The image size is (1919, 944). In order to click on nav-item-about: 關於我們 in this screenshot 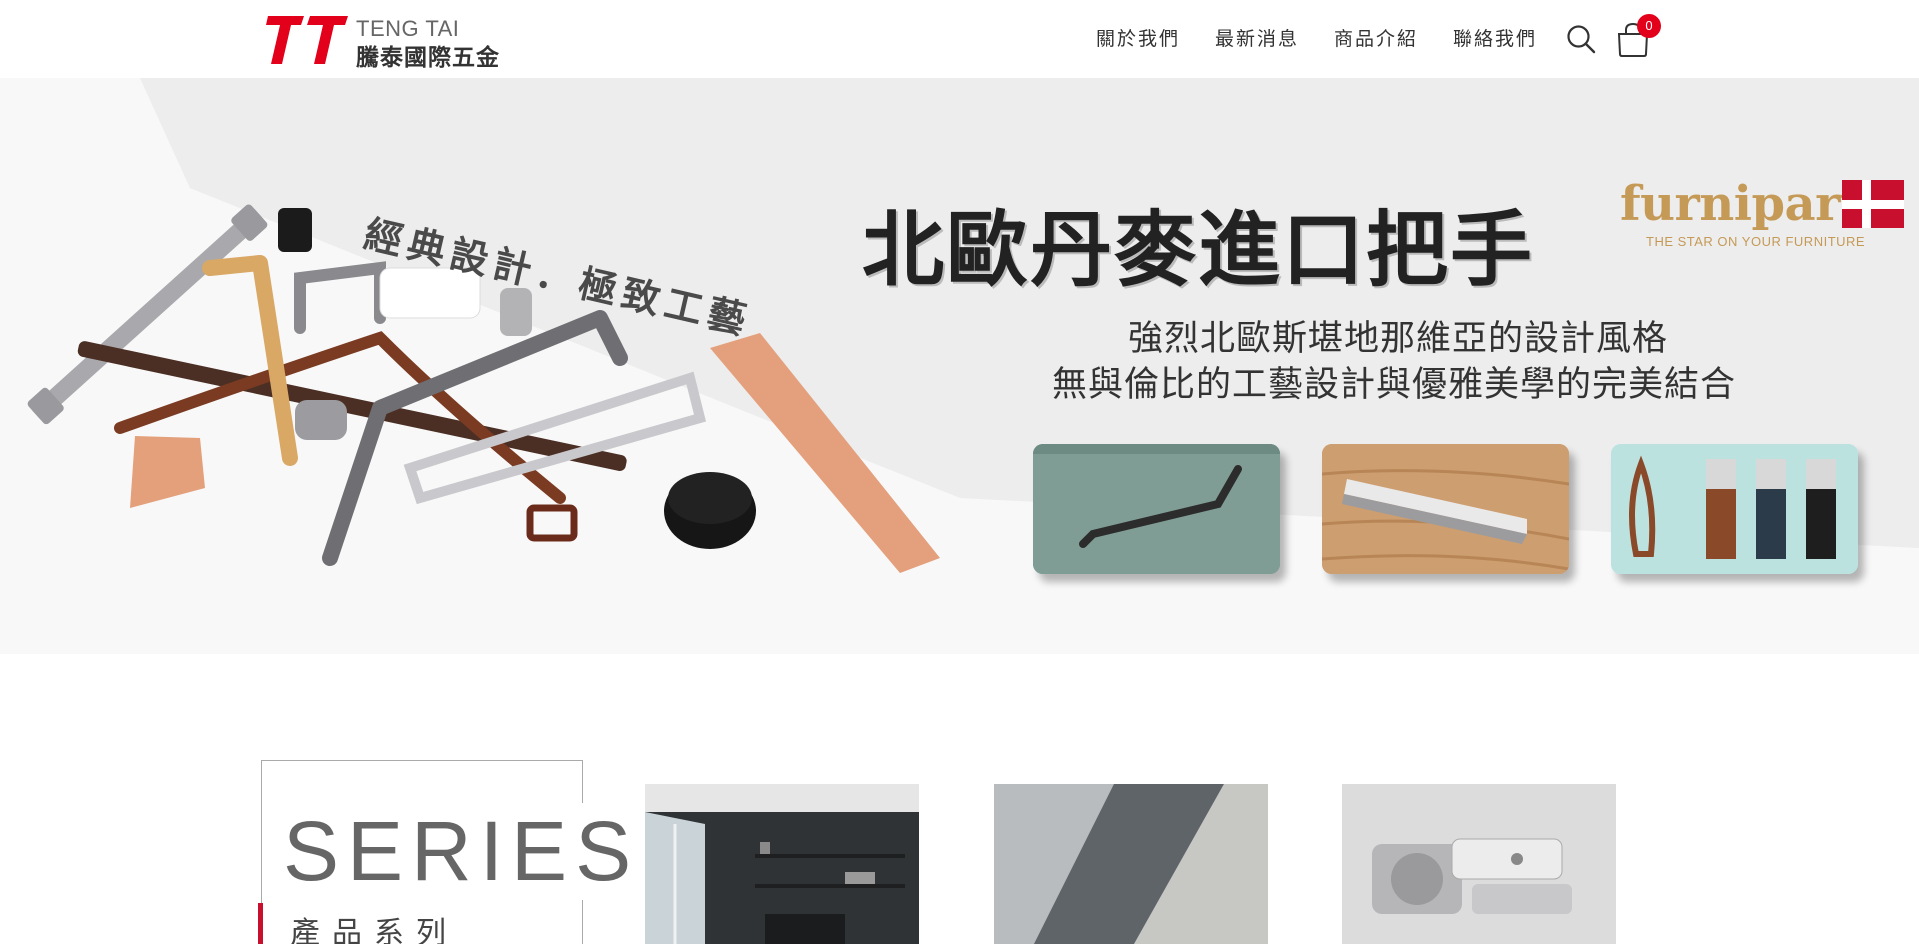, I will do `click(1138, 37)`.